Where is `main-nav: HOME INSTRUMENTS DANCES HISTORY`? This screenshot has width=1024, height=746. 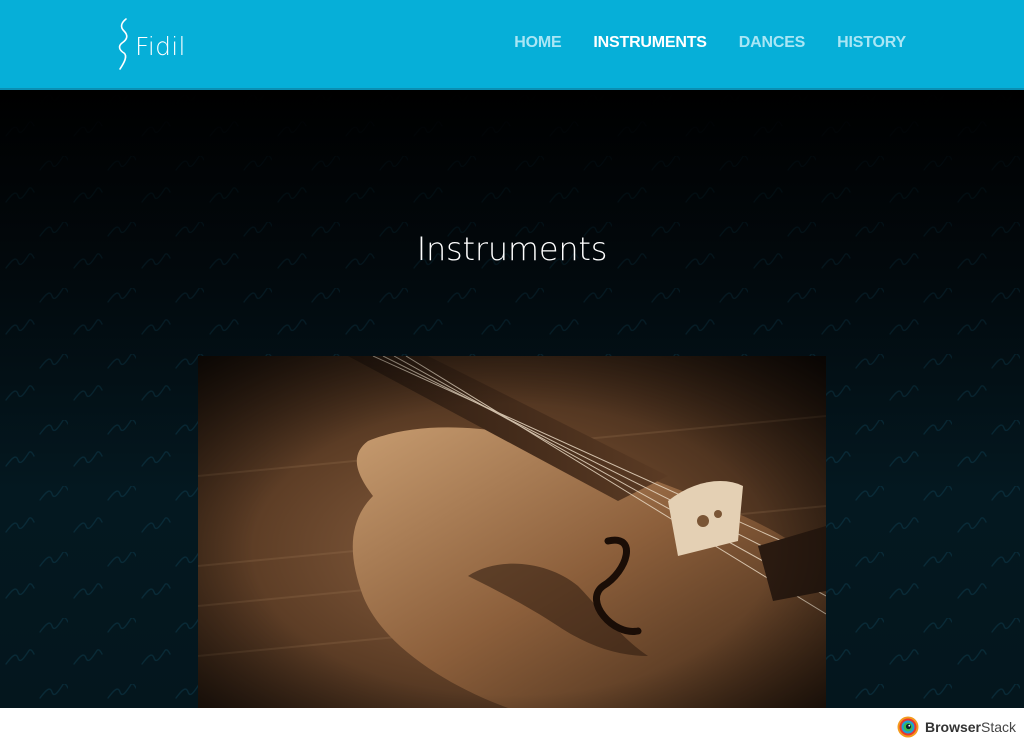 main-nav: HOME INSTRUMENTS DANCES HISTORY is located at coordinates (710, 43).